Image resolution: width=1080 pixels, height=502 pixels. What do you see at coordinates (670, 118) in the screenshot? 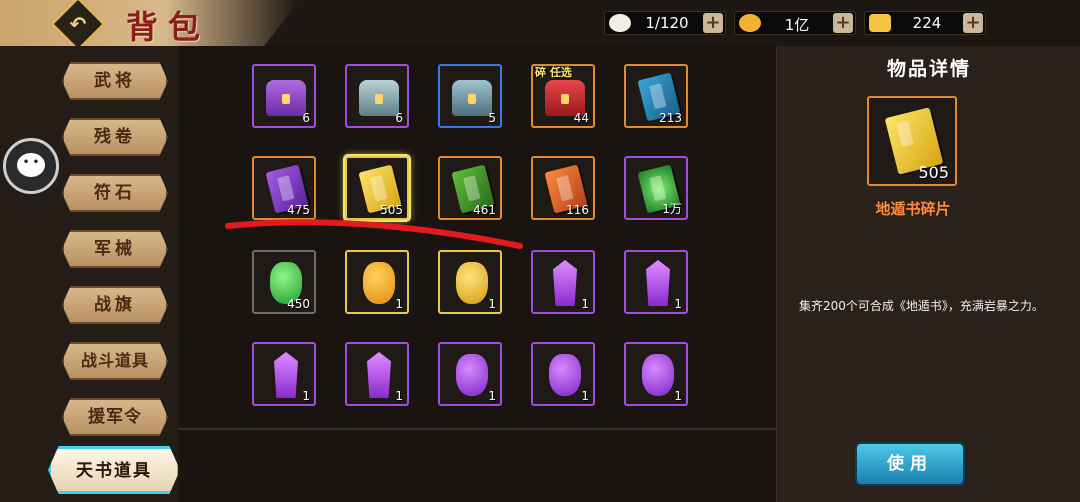
I see `item-count: 213` at bounding box center [670, 118].